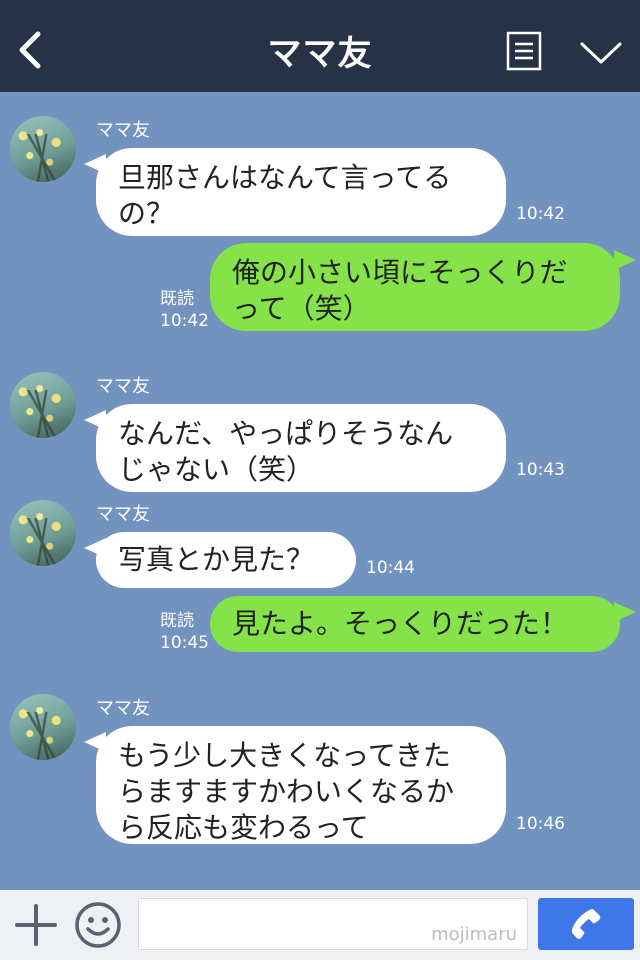 This screenshot has height=960, width=640. Describe the element at coordinates (285, 177) in the screenshot. I see `message-line: 旦那さんはなんて言ってる` at that location.